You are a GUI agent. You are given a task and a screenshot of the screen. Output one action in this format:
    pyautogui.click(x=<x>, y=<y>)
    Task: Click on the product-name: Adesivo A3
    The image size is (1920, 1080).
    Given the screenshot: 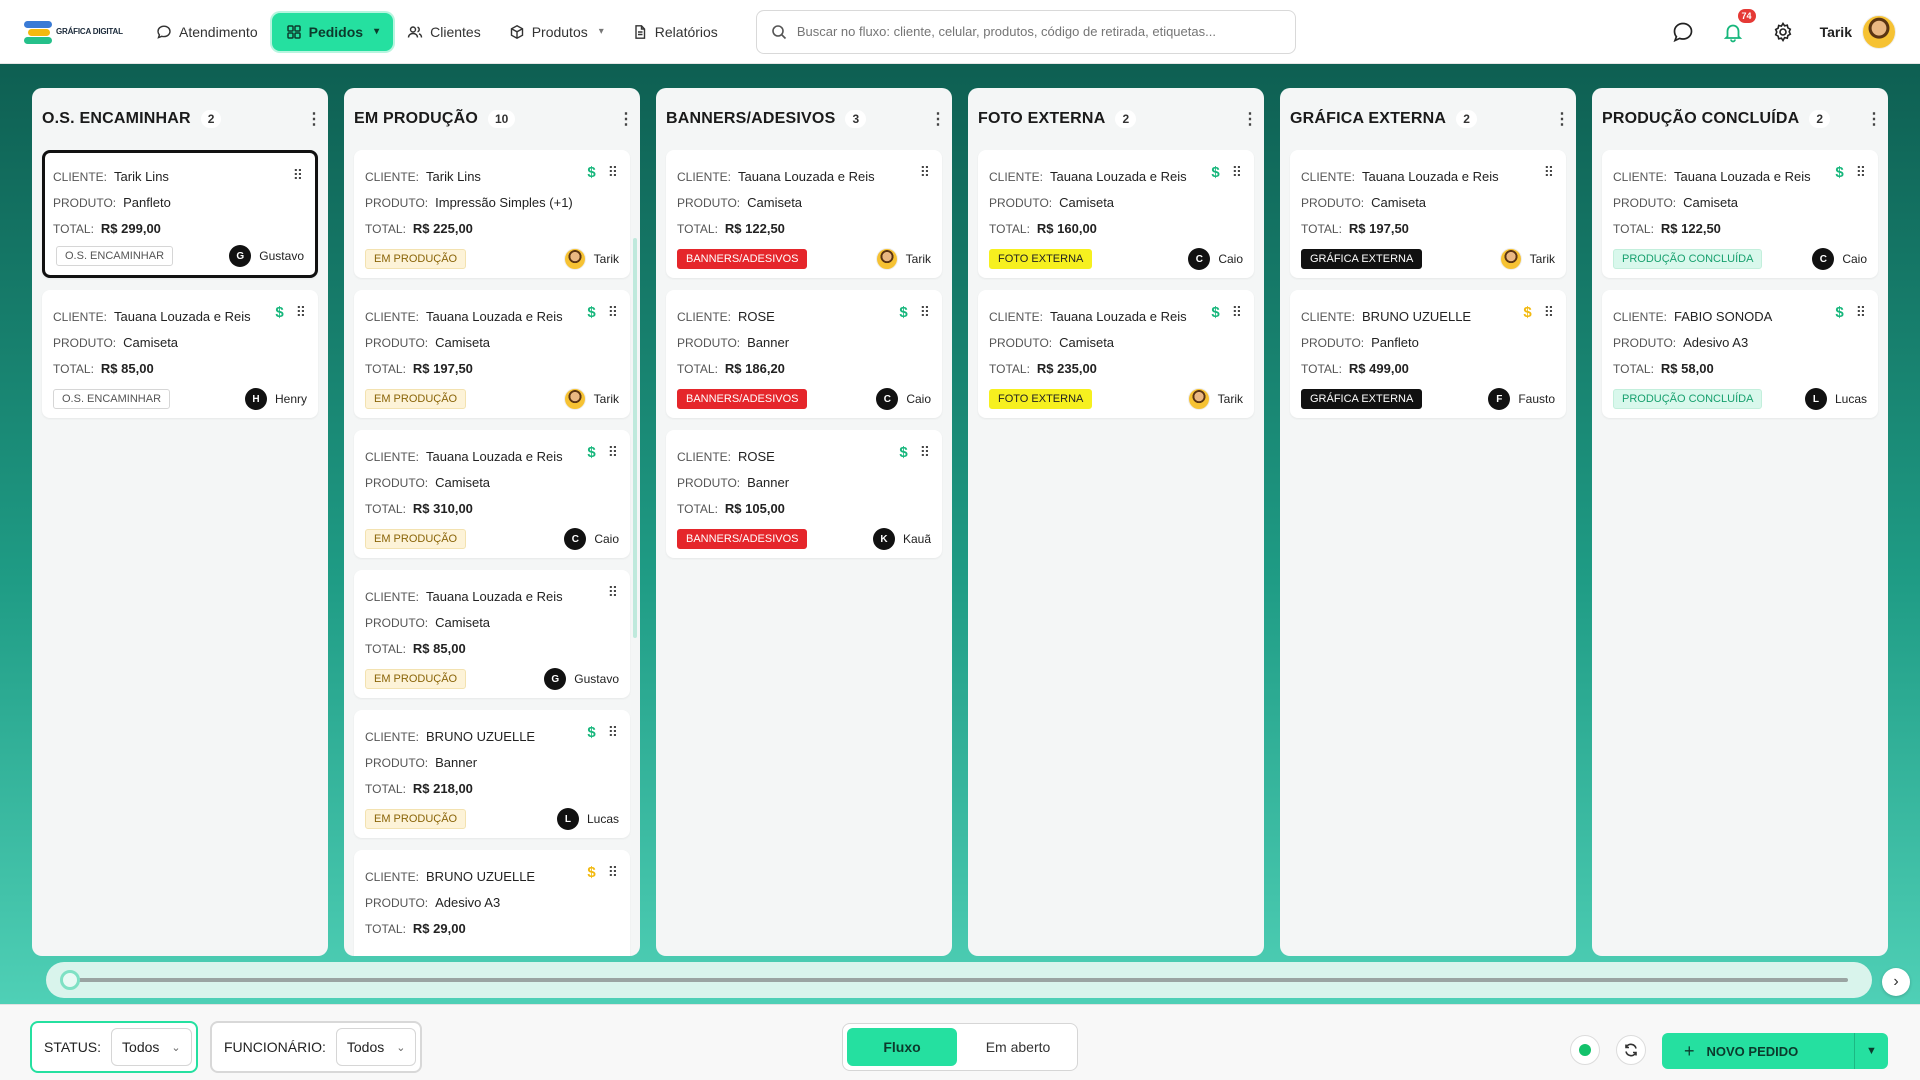 What is the action you would take?
    pyautogui.click(x=468, y=902)
    